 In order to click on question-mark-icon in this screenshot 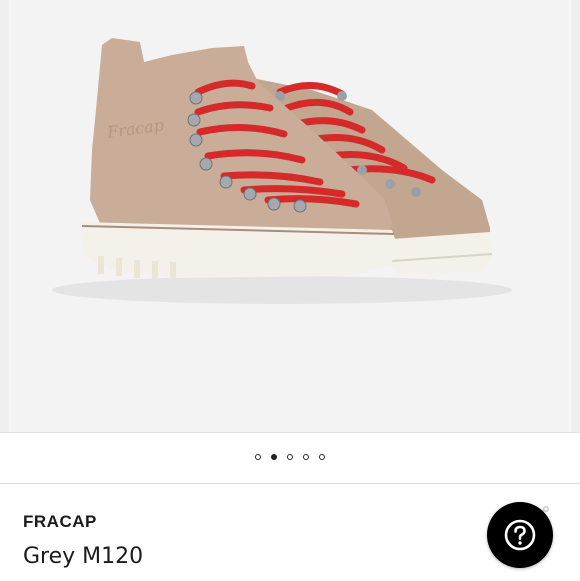, I will do `click(520, 535)`.